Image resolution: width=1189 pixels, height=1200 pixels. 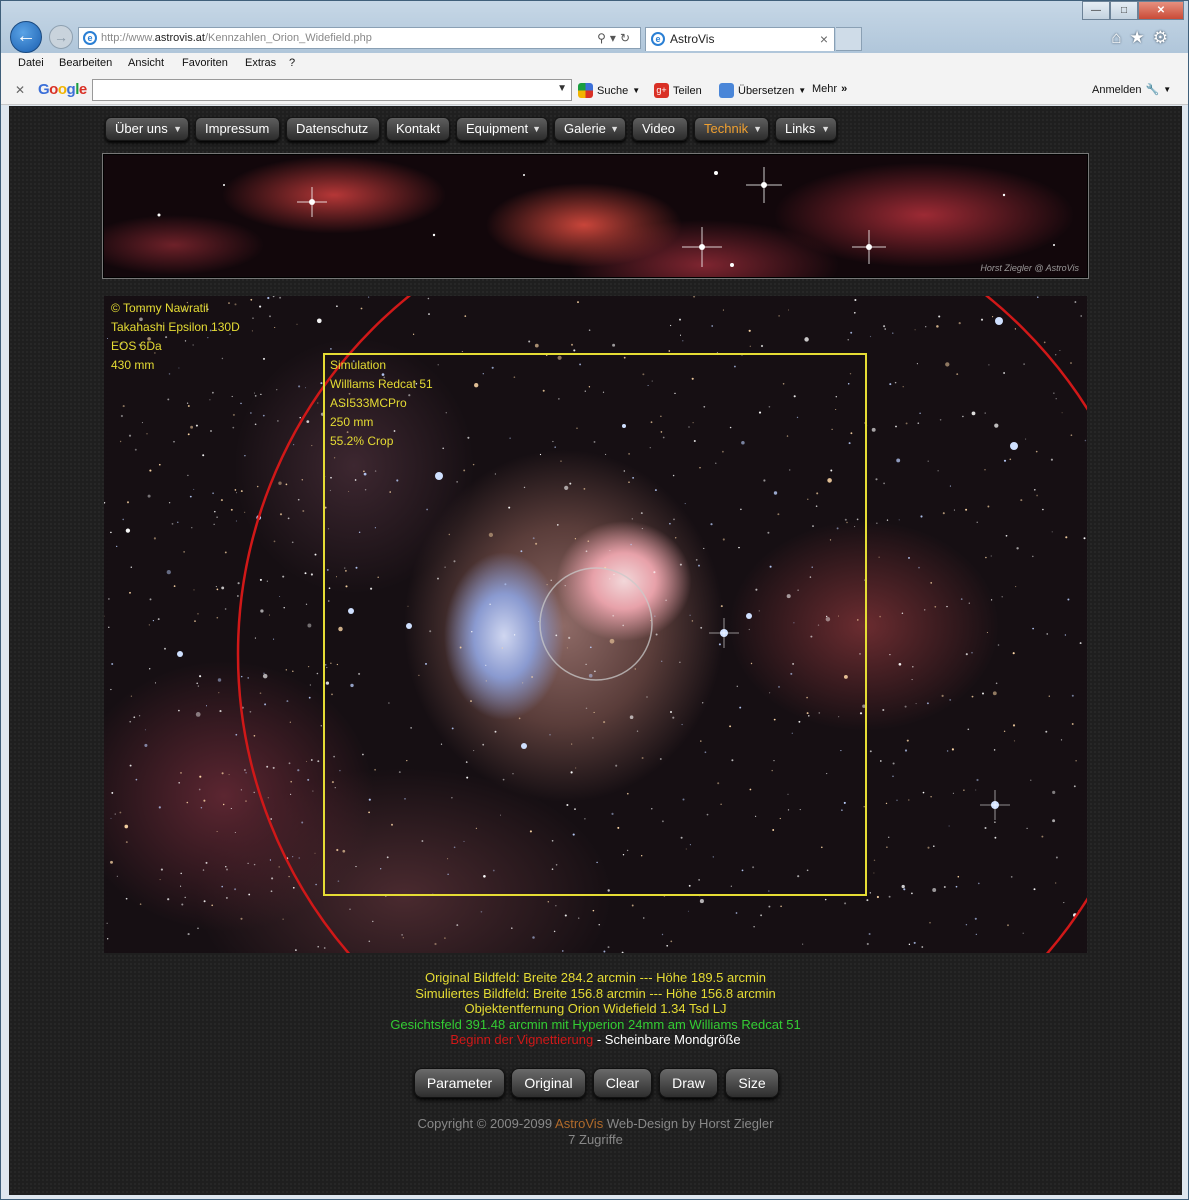 I want to click on menu-extras: Extras, so click(x=260, y=63).